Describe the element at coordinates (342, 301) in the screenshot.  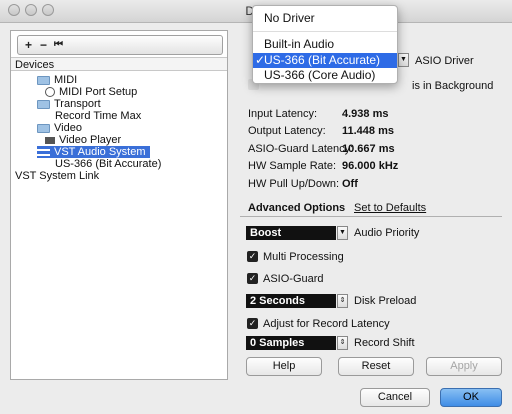
I see `disk-preload-stepper: ⇕` at that location.